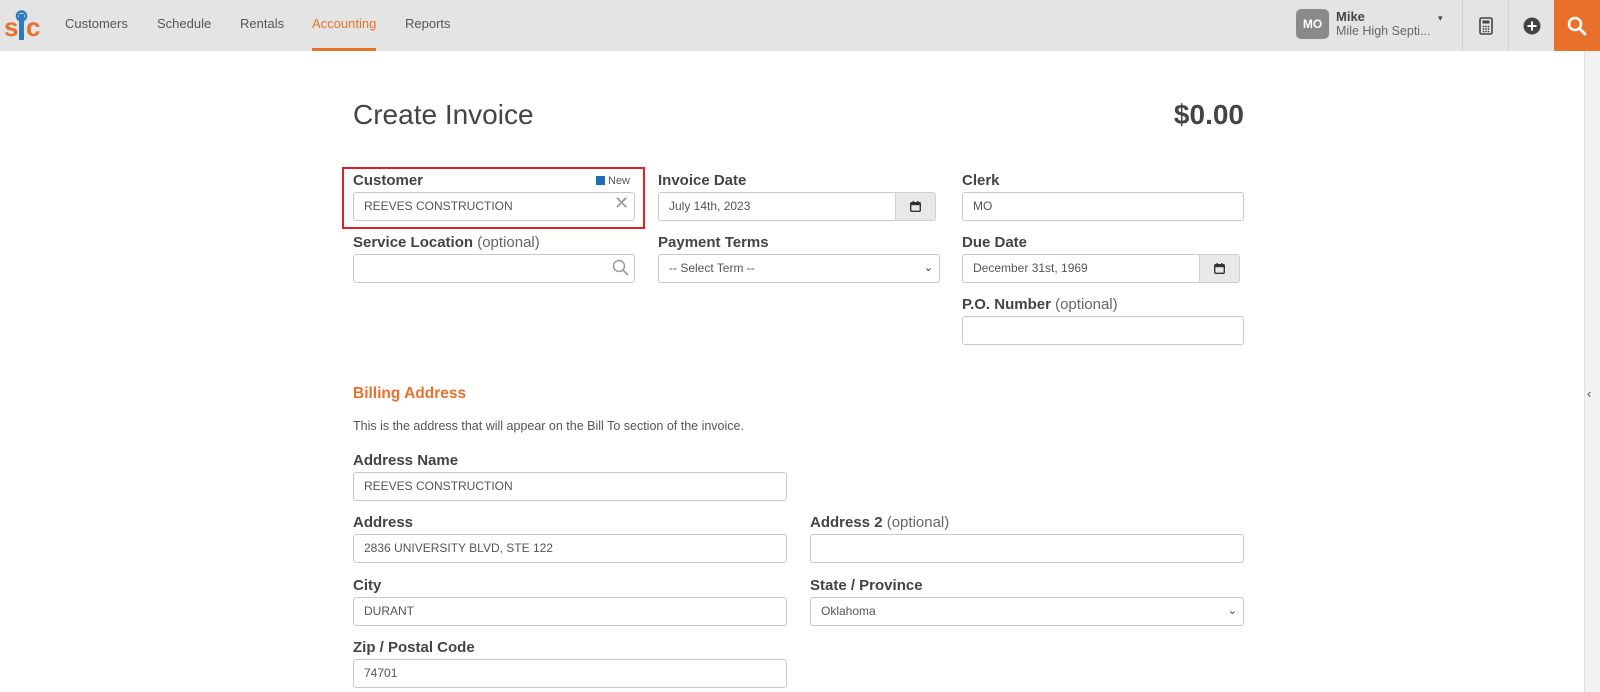 This screenshot has width=1600, height=692. What do you see at coordinates (1440, 18) in the screenshot?
I see `caret-down-icon: ▾` at bounding box center [1440, 18].